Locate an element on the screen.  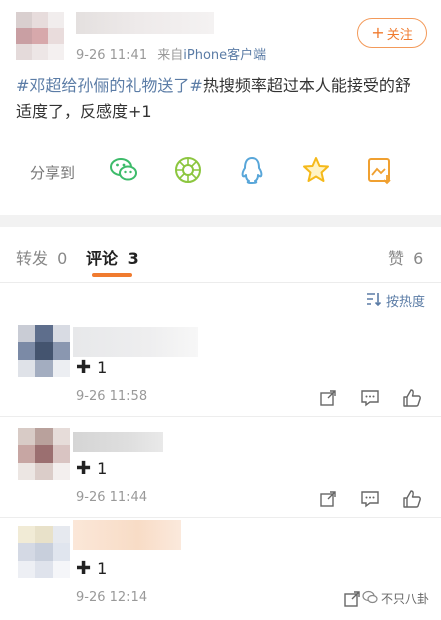
favorite-star-icon is located at coordinates (316, 170).